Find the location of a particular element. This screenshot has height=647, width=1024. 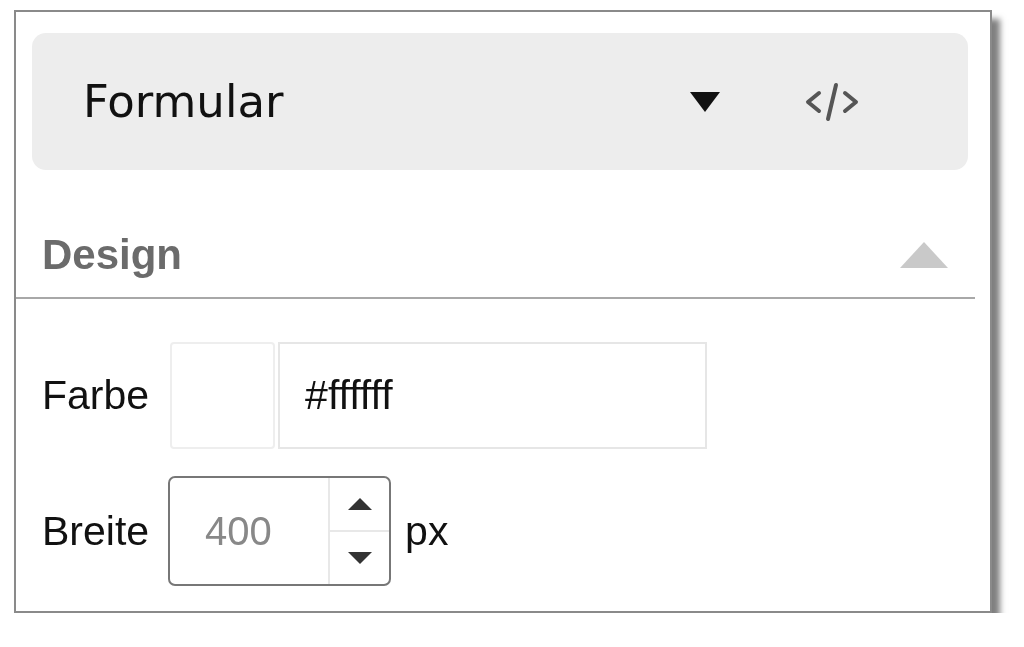

field-label: Farbe is located at coordinates (96, 395).